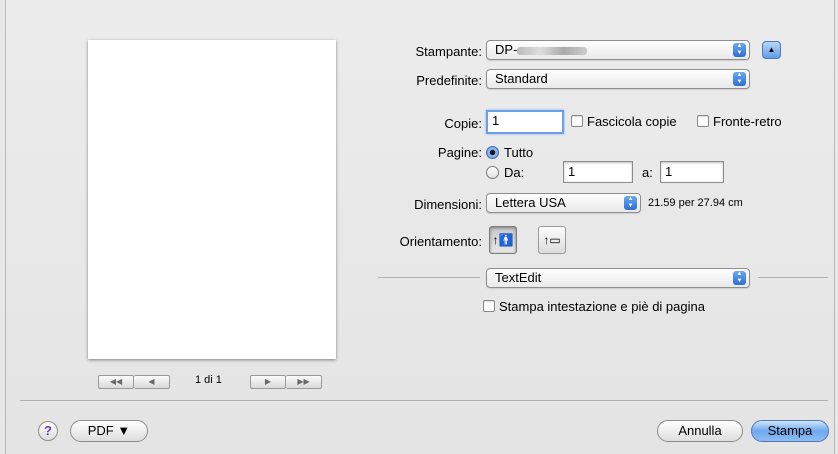  What do you see at coordinates (518, 277) in the screenshot?
I see `app-section-value: TextEdit` at bounding box center [518, 277].